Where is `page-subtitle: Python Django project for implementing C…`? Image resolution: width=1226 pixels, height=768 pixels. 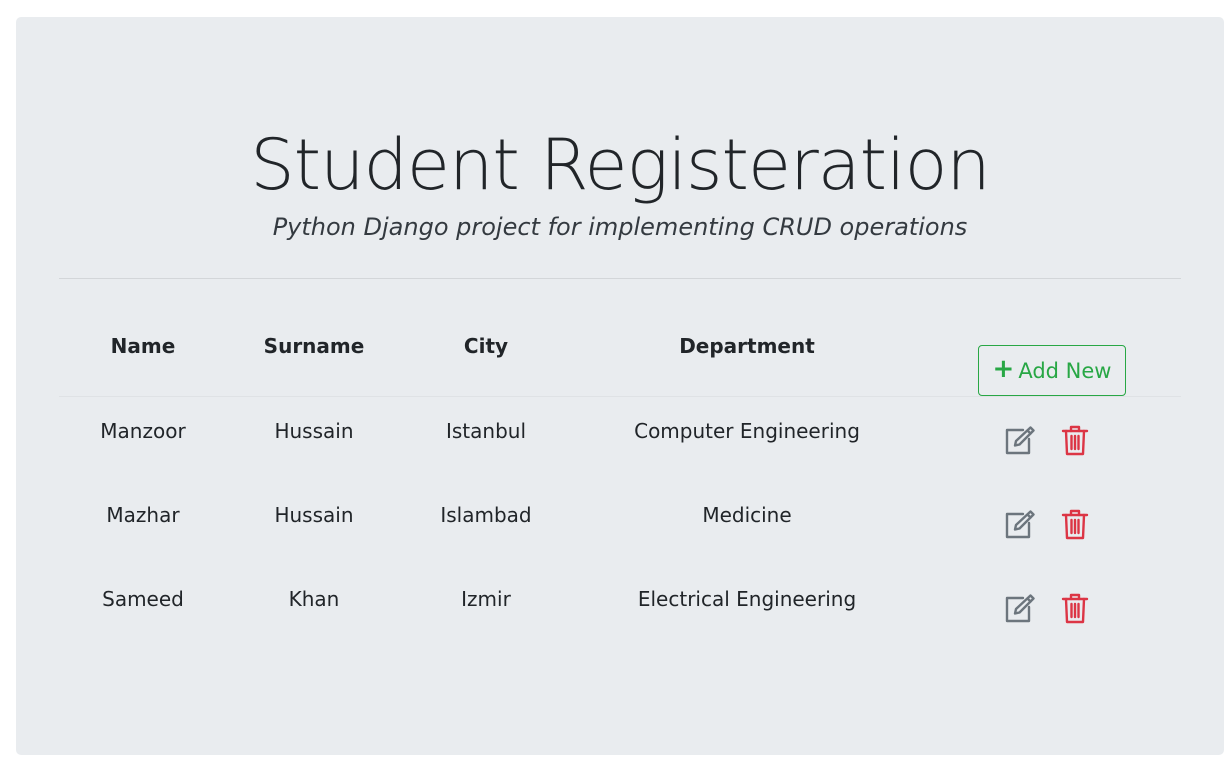 page-subtitle: Python Django project for implementing C… is located at coordinates (620, 227).